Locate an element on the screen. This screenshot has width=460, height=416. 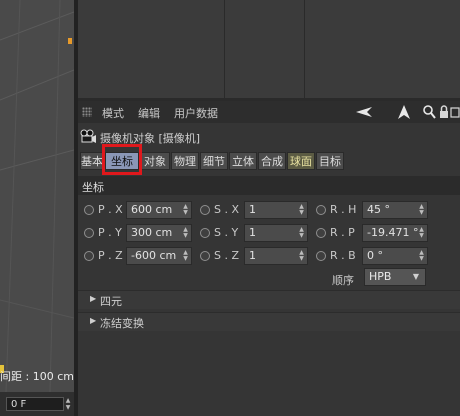
group-freeze-transform: ▶ 冻结变换 is located at coordinates (269, 321).